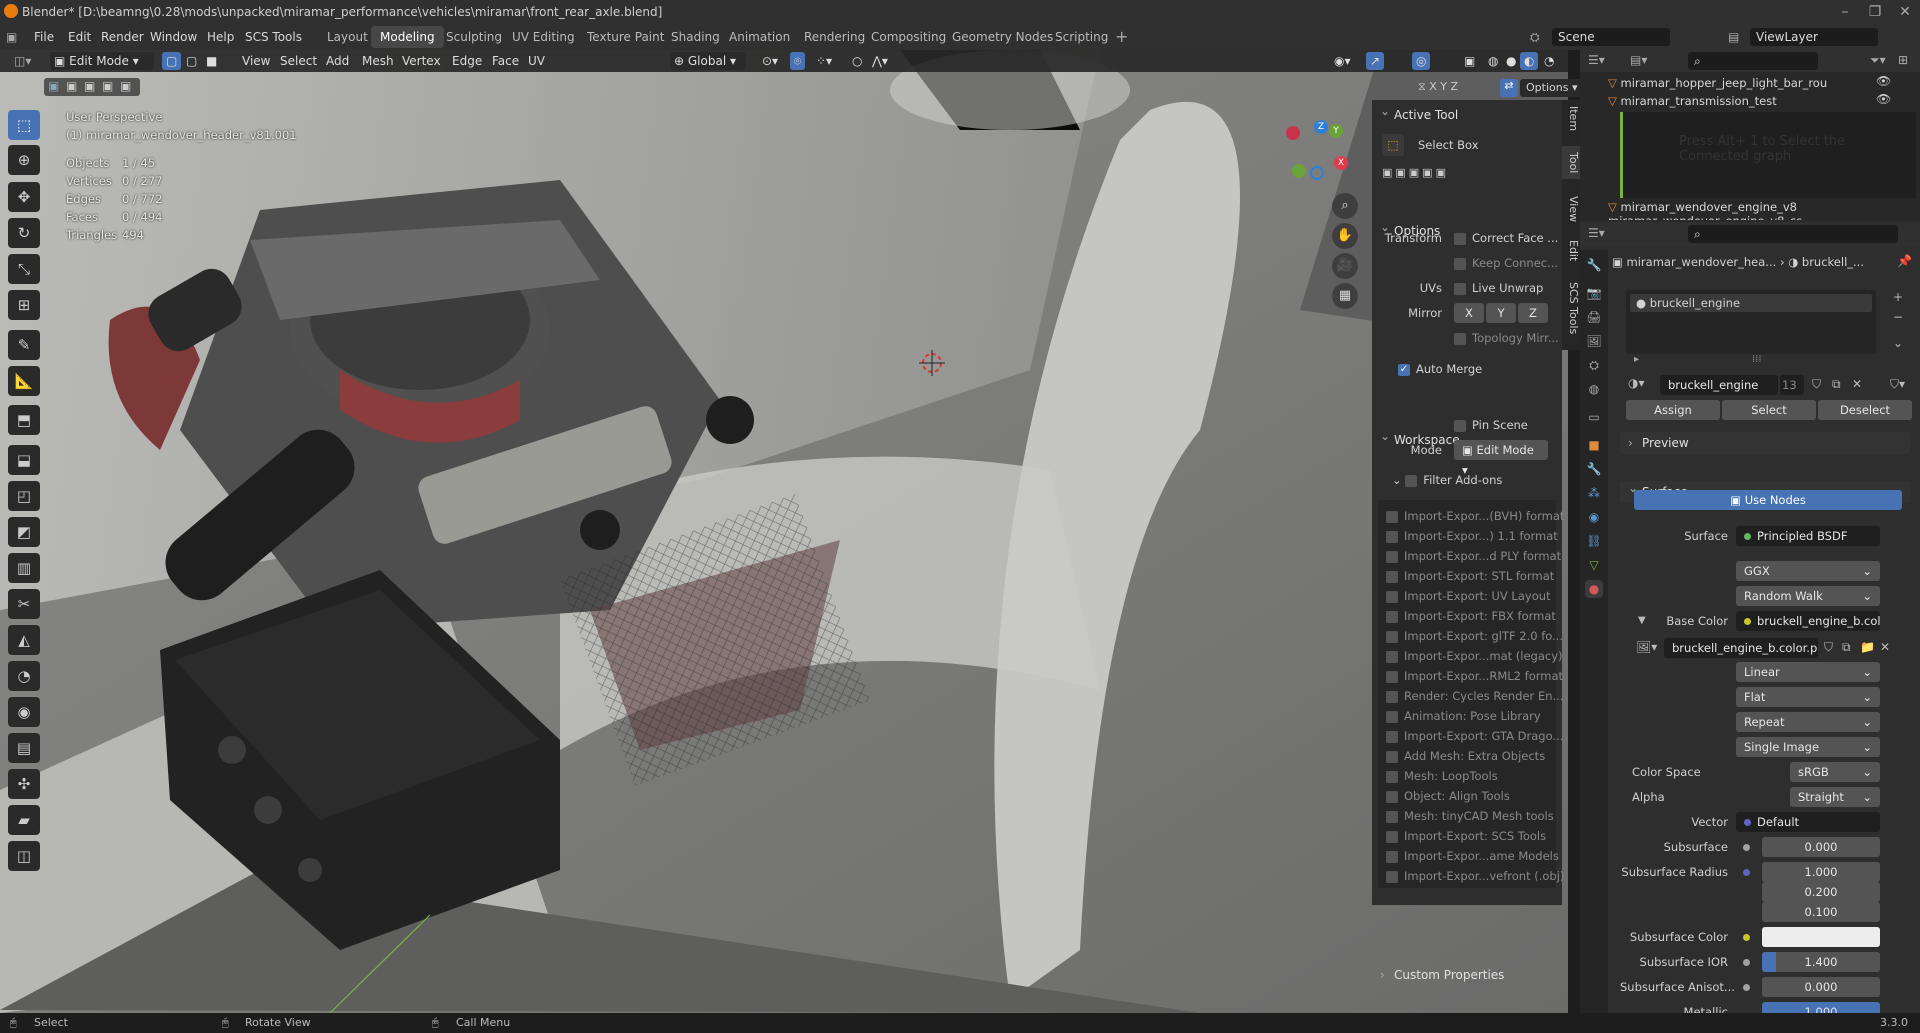 Image resolution: width=1920 pixels, height=1033 pixels. What do you see at coordinates (1845, 12) in the screenshot?
I see `minimize-icon: –` at bounding box center [1845, 12].